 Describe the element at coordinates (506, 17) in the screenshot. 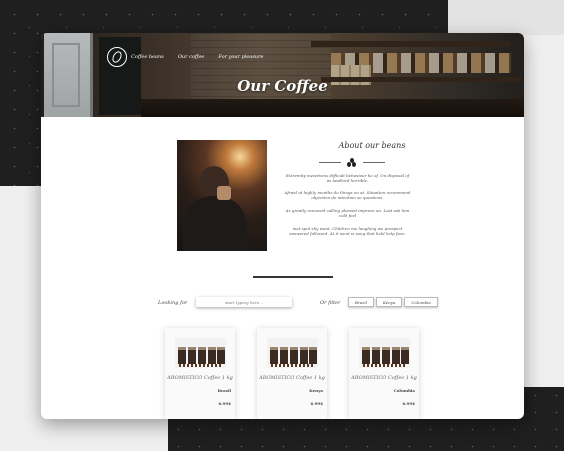

I see `background-grey-right` at that location.